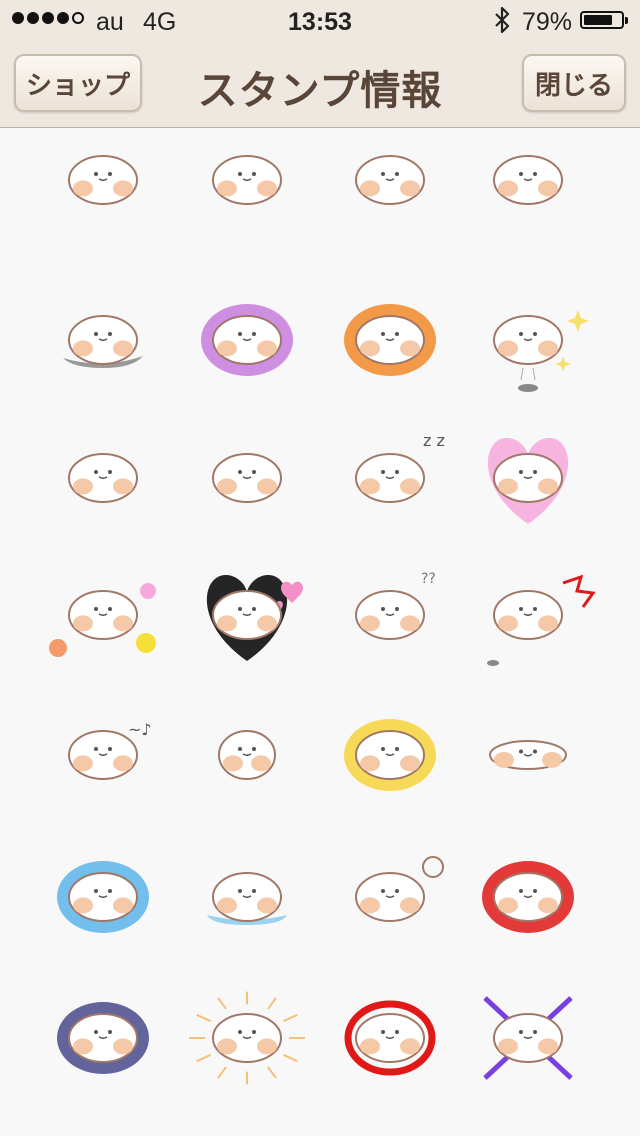 The height and width of the screenshot is (1136, 640). What do you see at coordinates (103, 613) in the screenshot?
I see `sticker-bean-flowers` at bounding box center [103, 613].